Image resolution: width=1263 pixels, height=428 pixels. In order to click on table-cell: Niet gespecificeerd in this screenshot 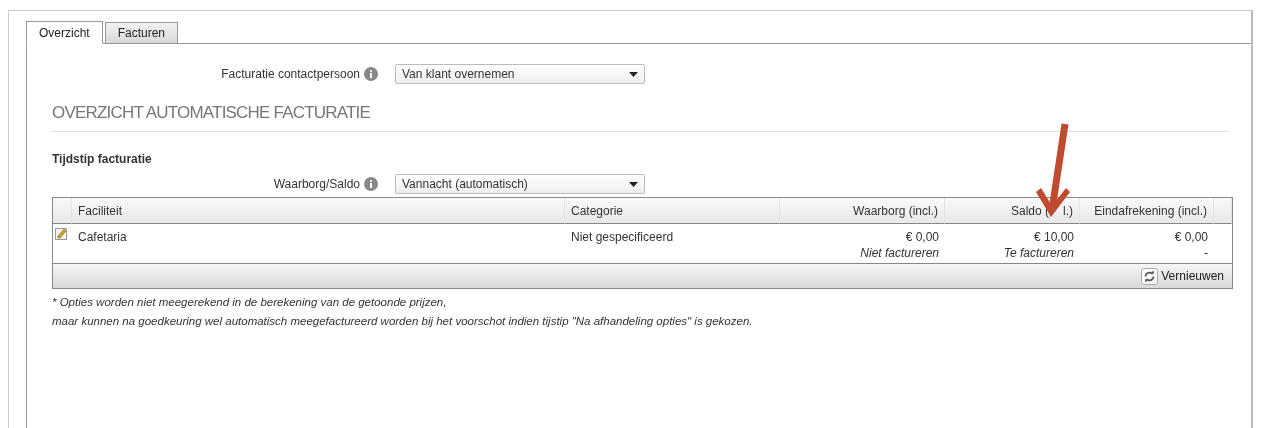, I will do `click(622, 237)`.